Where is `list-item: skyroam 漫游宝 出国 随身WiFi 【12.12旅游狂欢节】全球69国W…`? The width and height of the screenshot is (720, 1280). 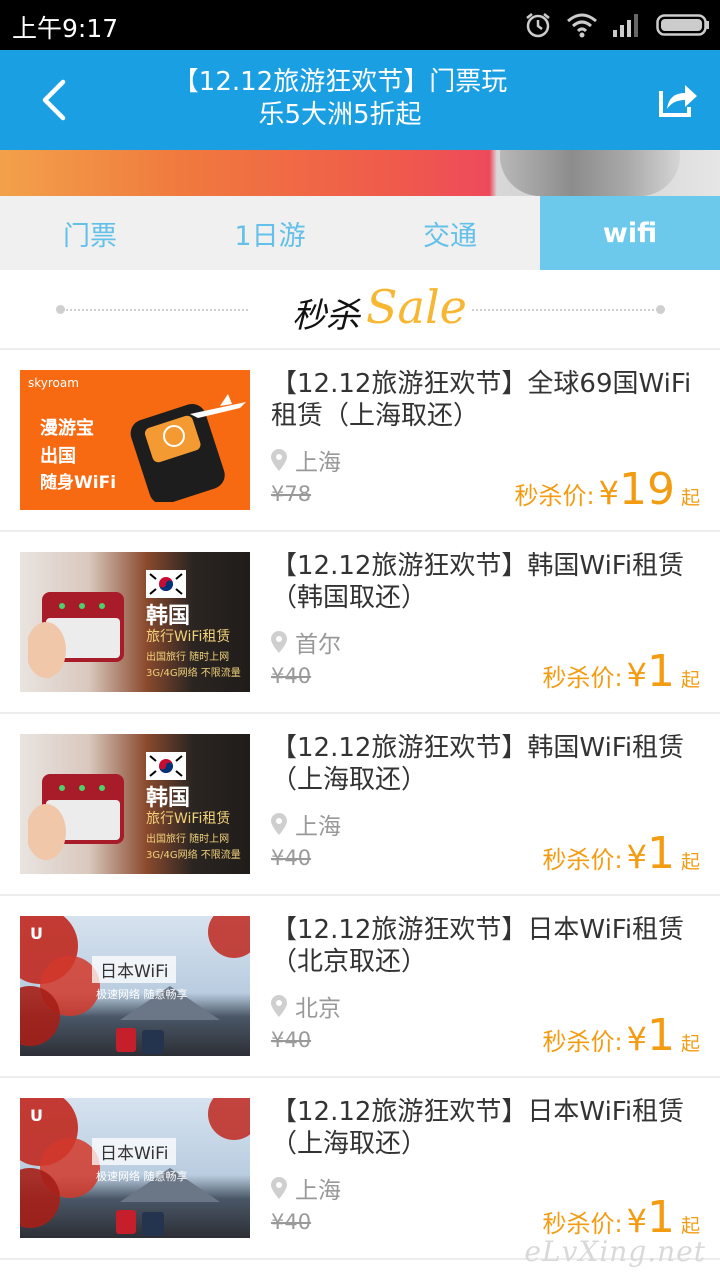 list-item: skyroam 漫游宝 出国 随身WiFi 【12.12旅游狂欢节】全球69国W… is located at coordinates (360, 441).